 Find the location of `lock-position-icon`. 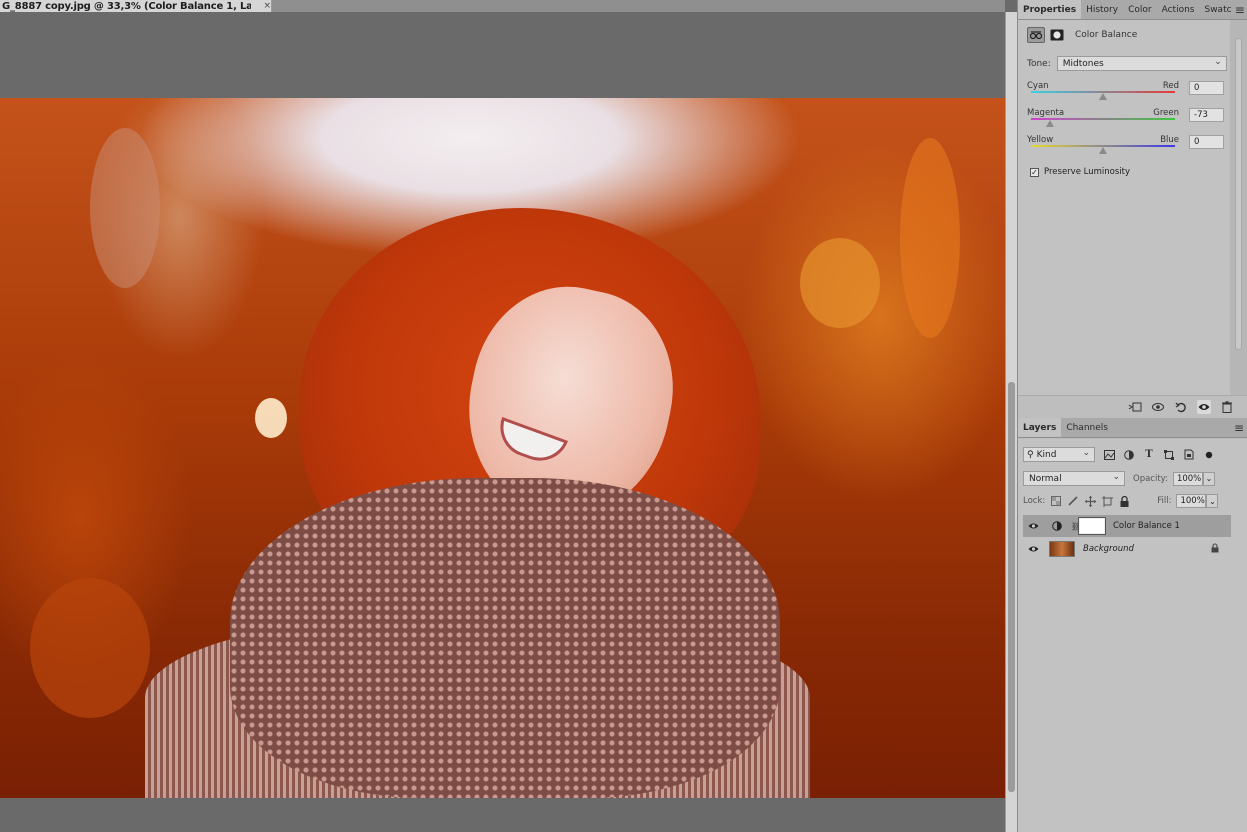

lock-position-icon is located at coordinates (1090, 501).